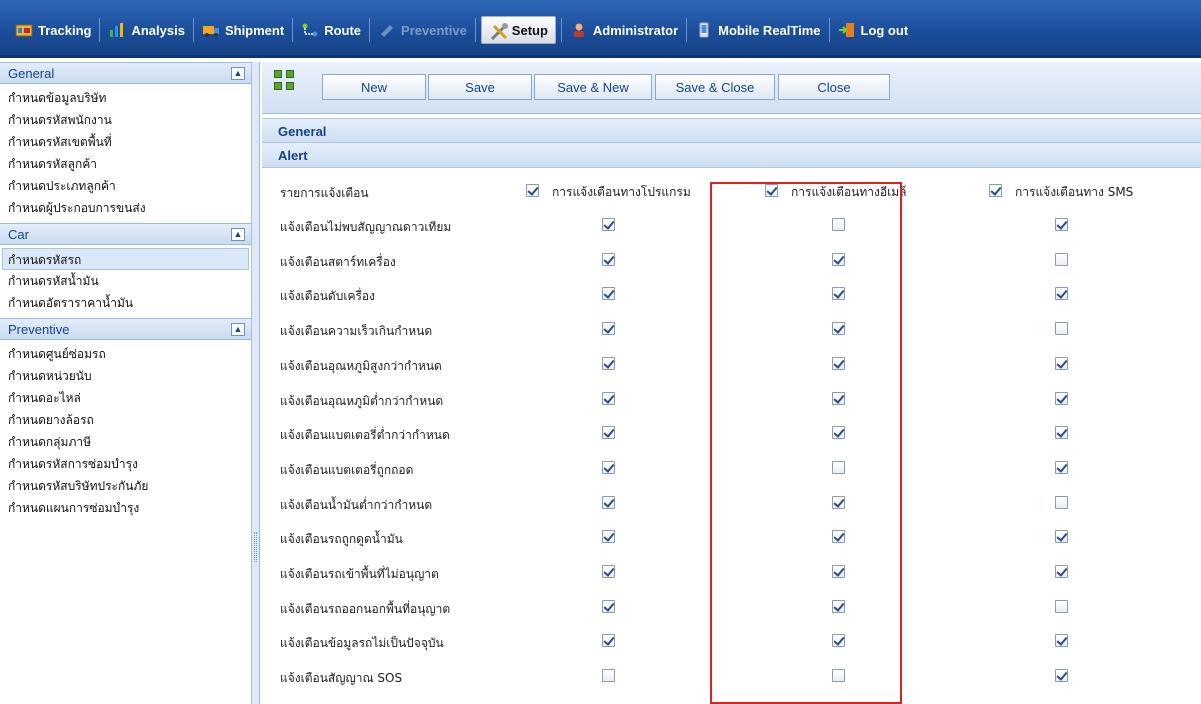  I want to click on sidebar-menu-item: กำหนดผู้ประกอบการขนส่ง, so click(125, 208).